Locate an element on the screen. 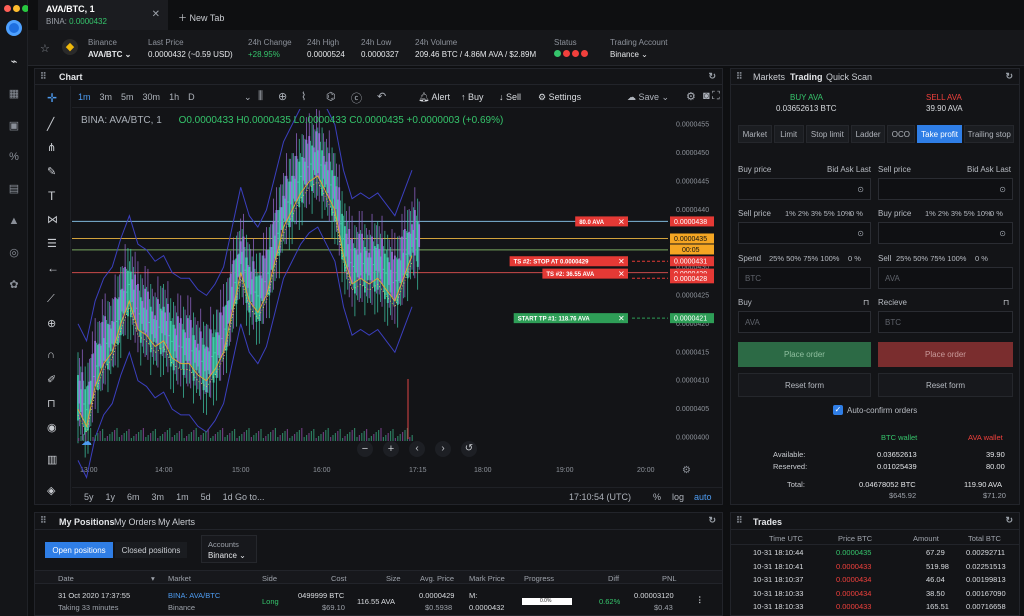 The height and width of the screenshot is (616, 1024). app-logo-icon is located at coordinates (14, 28).